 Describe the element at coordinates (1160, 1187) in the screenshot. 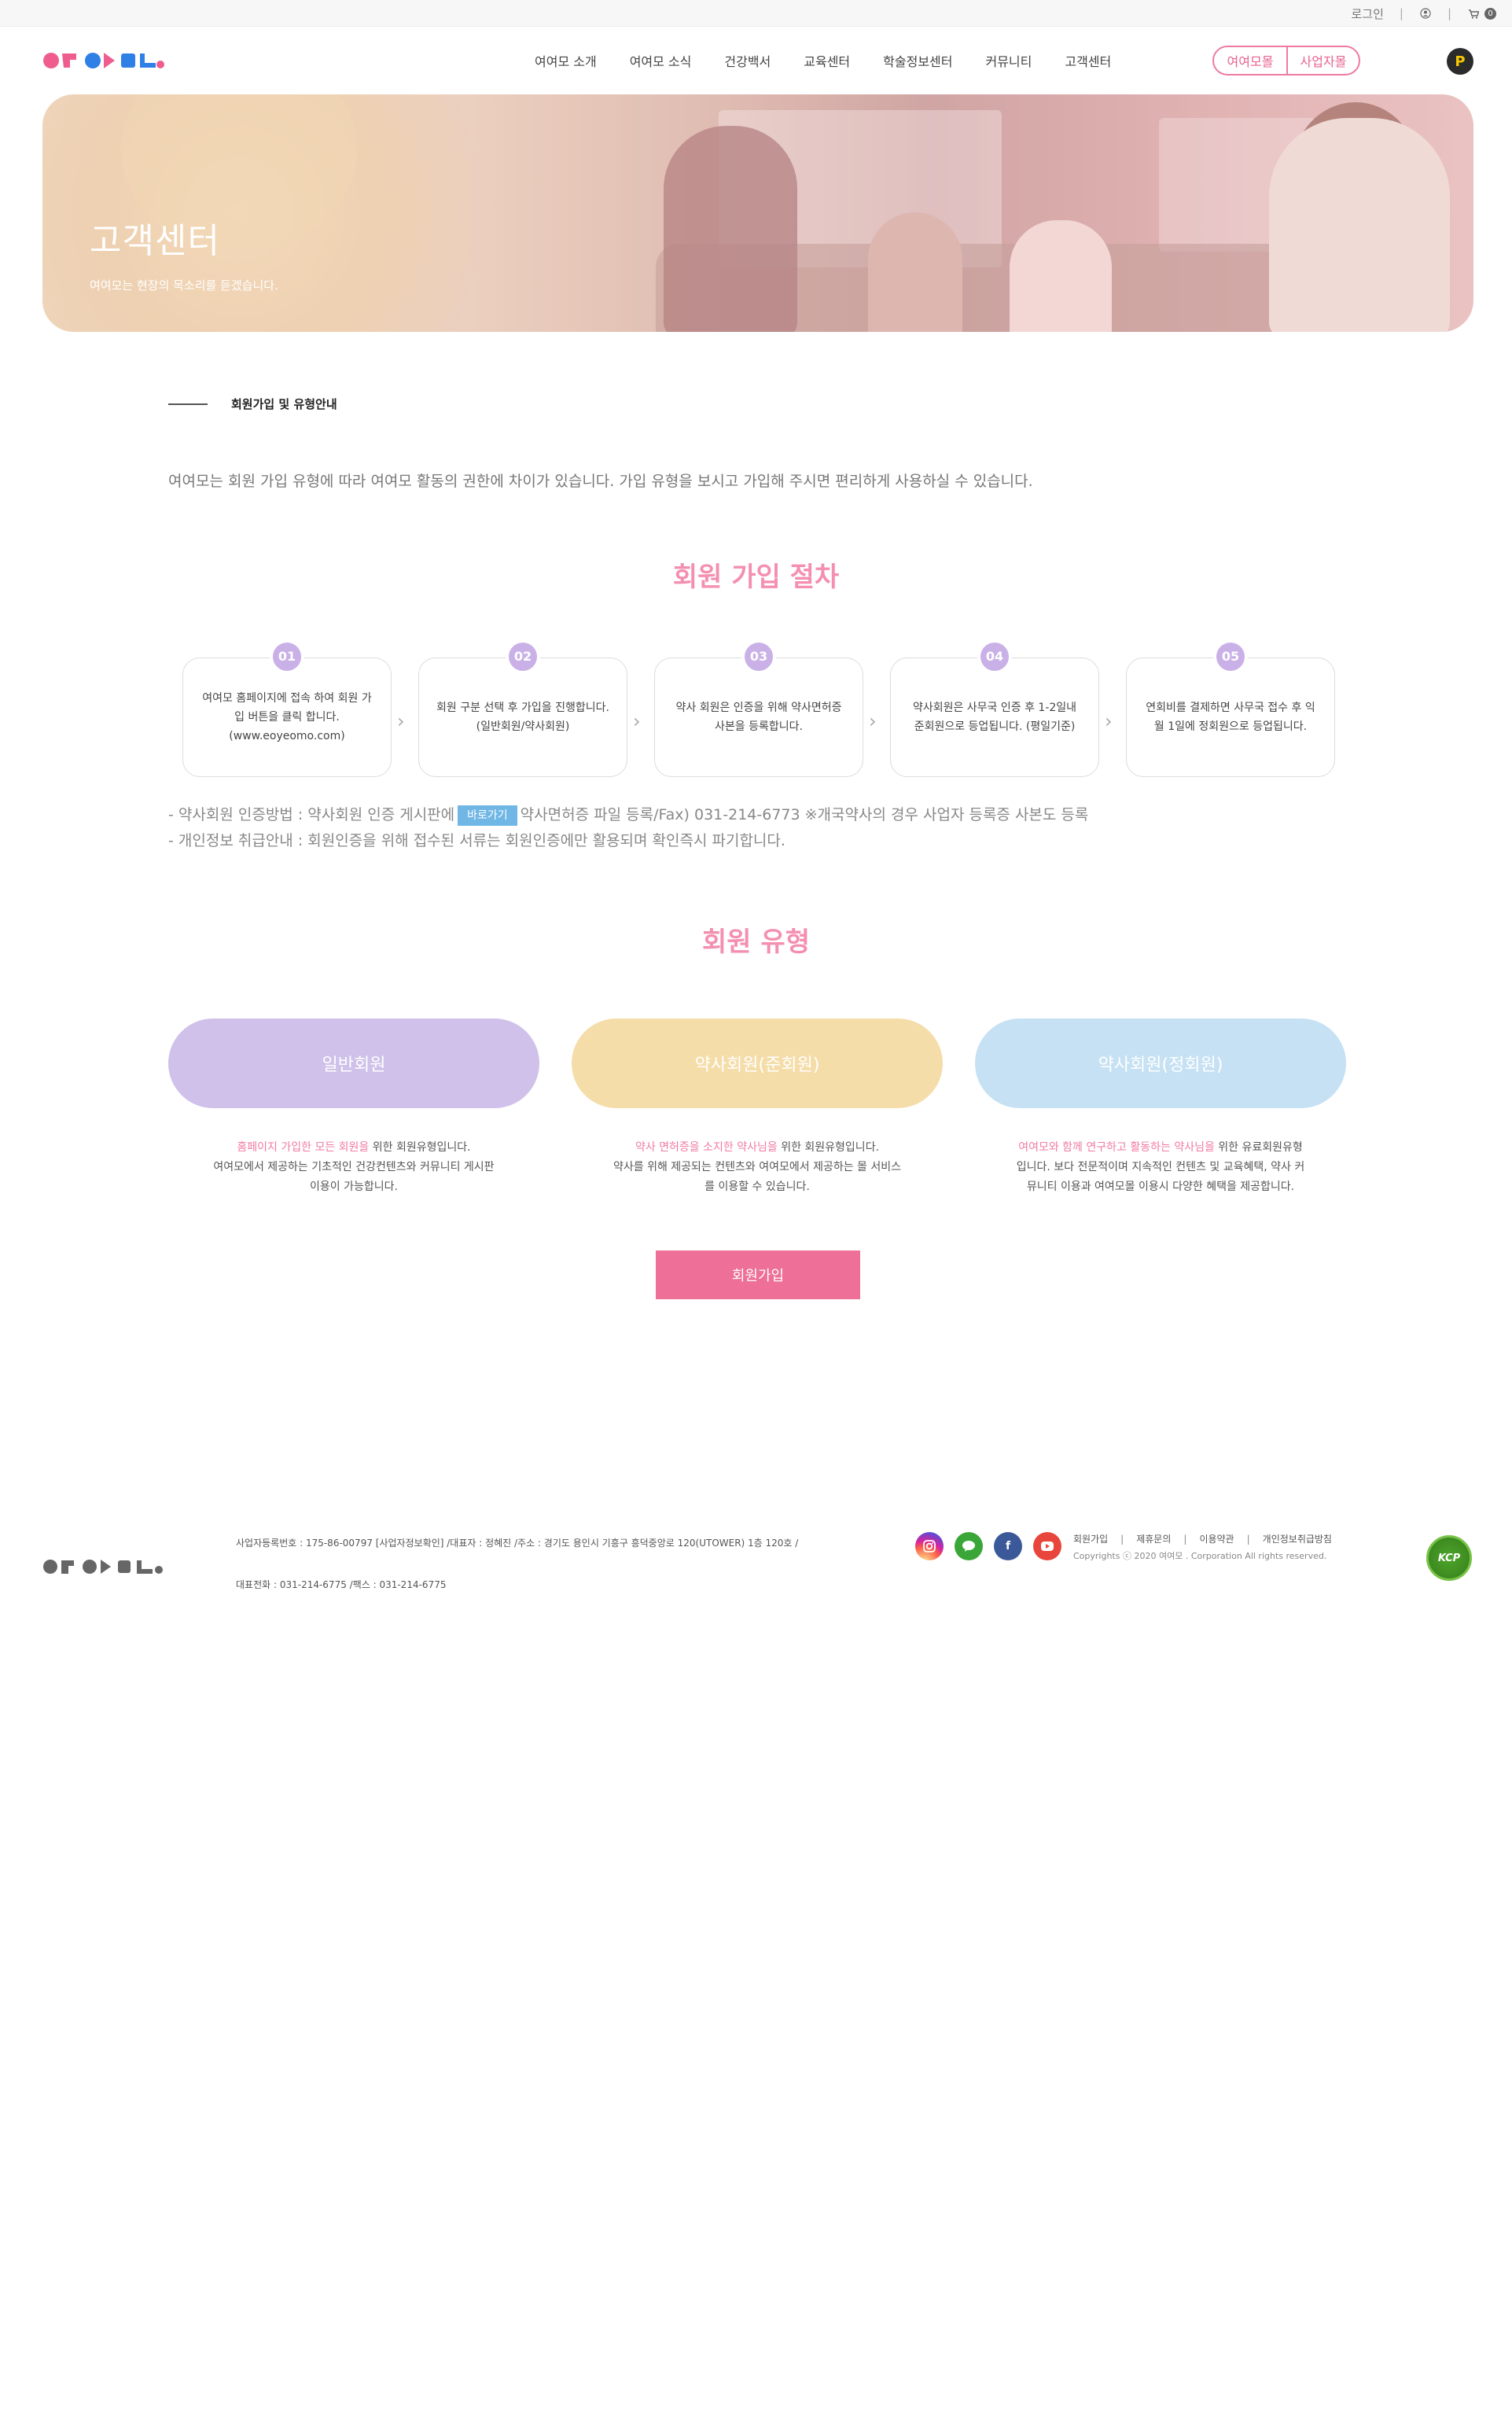

I see `desc-text: 뮤니티 이용과 여여모몰 이용시 다양한 혜택을 제공합니다.` at that location.